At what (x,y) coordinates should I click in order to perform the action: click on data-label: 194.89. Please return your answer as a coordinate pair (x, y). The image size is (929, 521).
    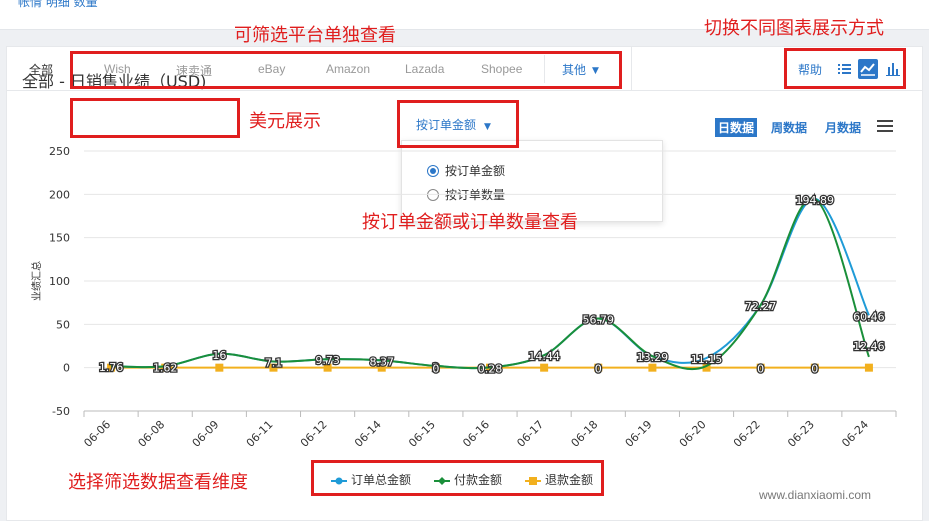
    Looking at the image, I should click on (815, 200).